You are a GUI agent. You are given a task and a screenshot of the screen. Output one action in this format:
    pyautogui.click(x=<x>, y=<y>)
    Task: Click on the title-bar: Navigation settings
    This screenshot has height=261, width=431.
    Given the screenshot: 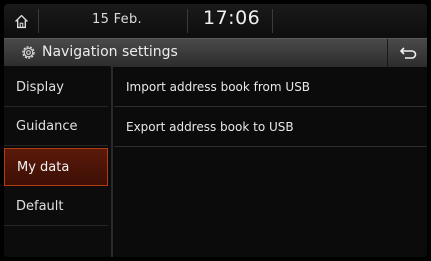 What is the action you would take?
    pyautogui.click(x=215, y=52)
    